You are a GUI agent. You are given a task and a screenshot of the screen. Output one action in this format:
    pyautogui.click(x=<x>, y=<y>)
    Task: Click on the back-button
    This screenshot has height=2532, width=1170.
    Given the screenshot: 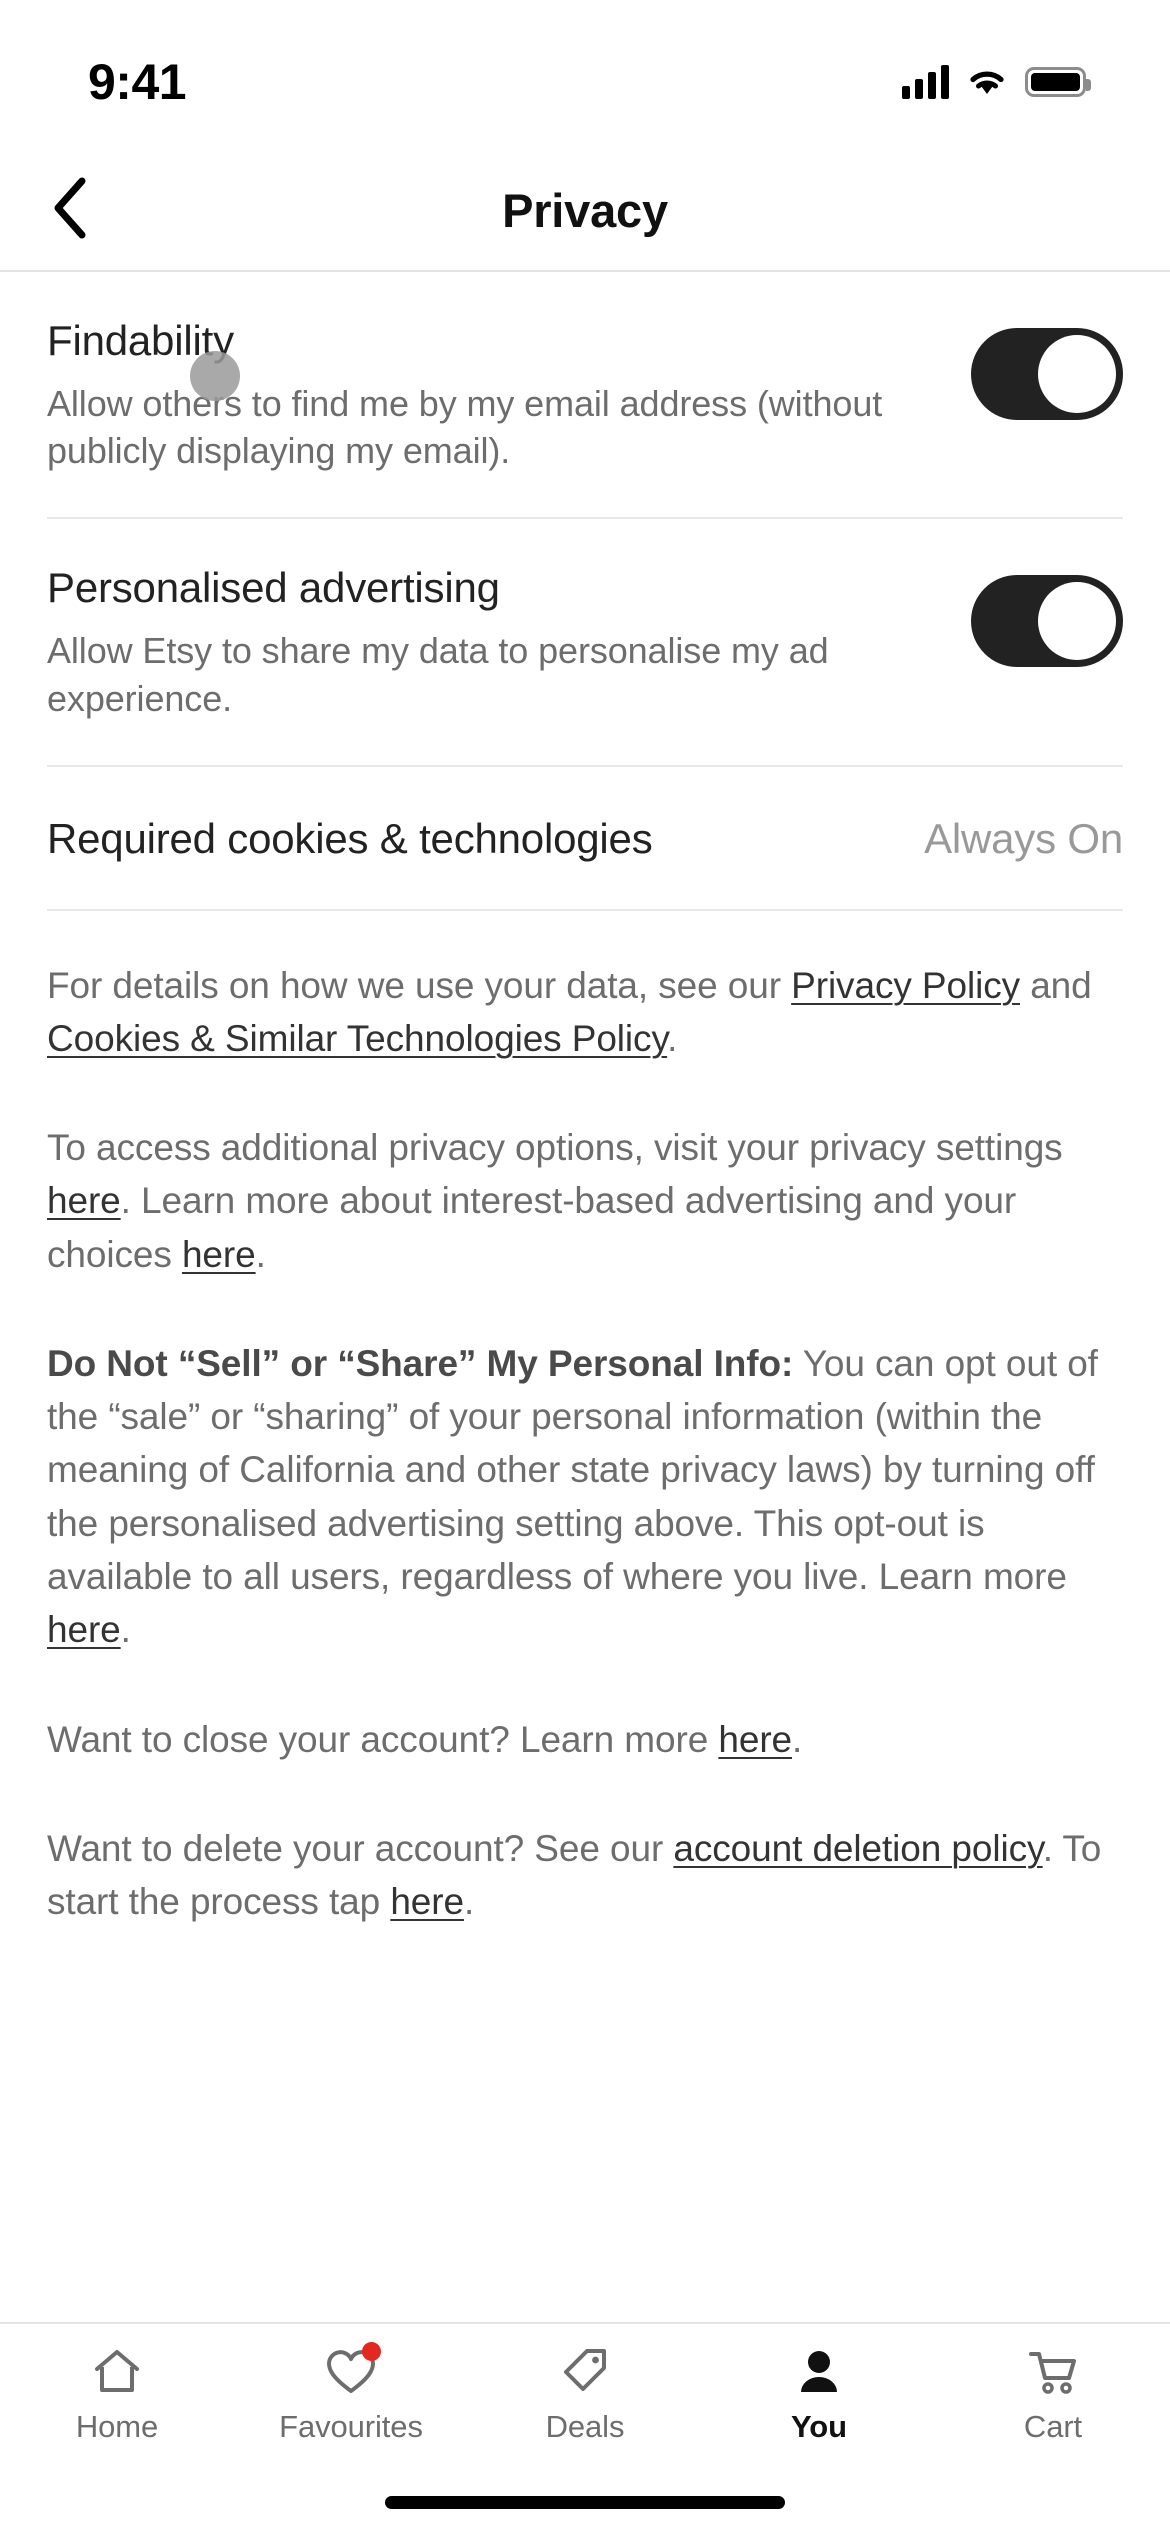 What is the action you would take?
    pyautogui.click(x=70, y=210)
    